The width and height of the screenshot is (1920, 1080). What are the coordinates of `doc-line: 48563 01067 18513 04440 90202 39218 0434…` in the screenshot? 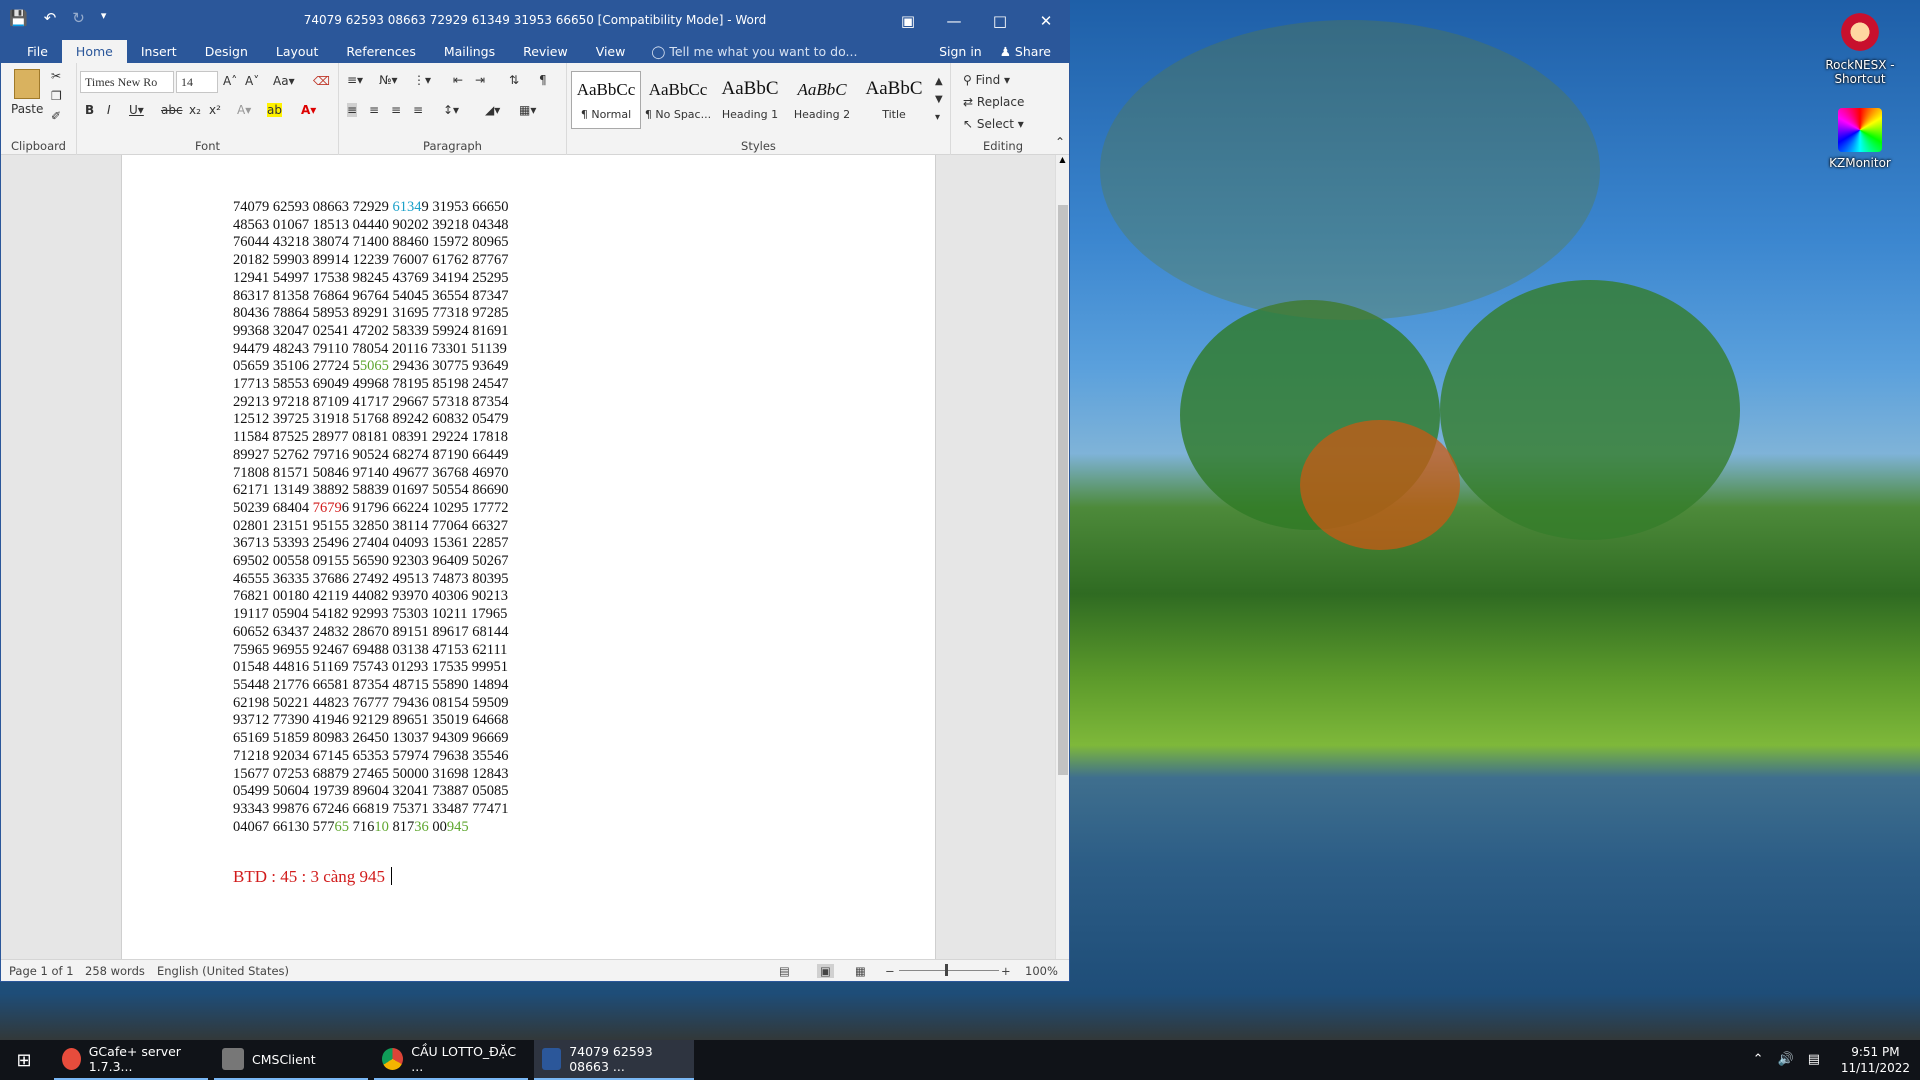 It's located at (371, 224).